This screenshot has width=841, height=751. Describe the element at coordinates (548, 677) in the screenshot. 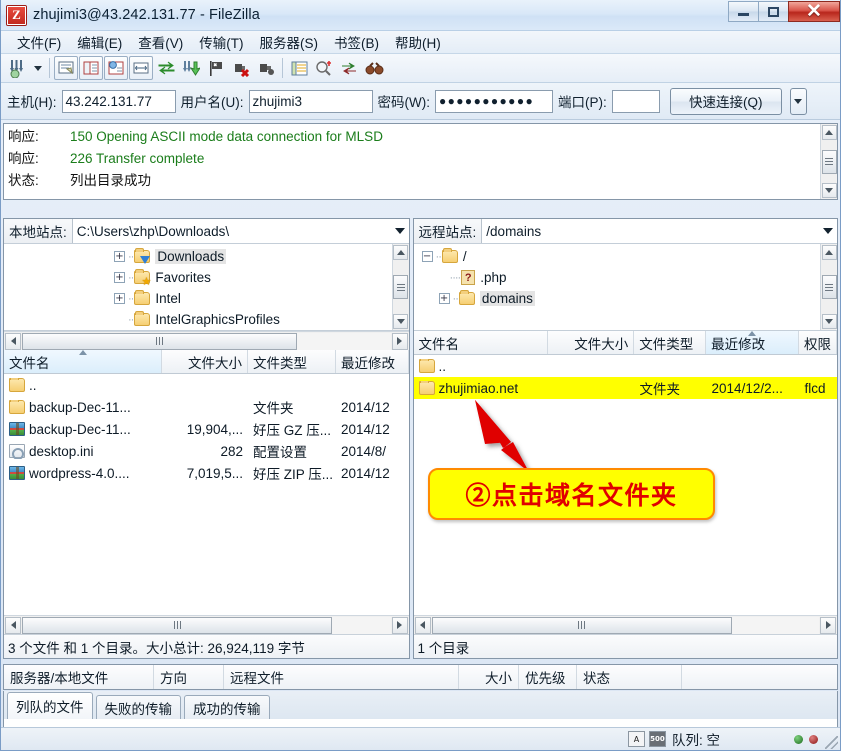

I see `queue-column-priority: 优先级` at that location.